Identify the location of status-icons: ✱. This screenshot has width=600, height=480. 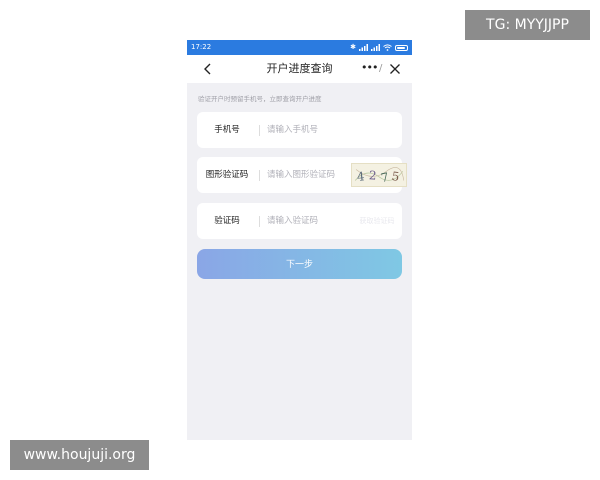
(379, 47).